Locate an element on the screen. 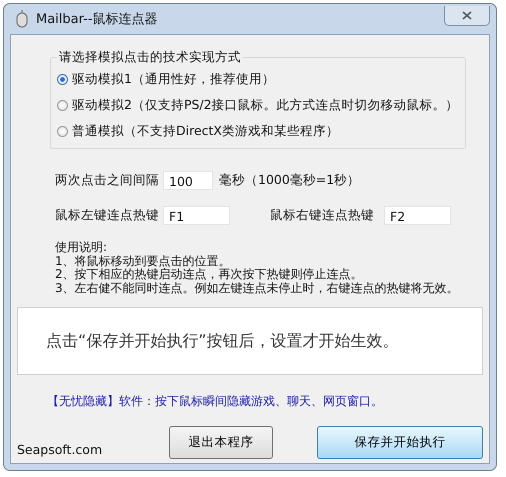 This screenshot has height=477, width=506. unit-label: 毫秒（1000毫秒=1秒） is located at coordinates (289, 180).